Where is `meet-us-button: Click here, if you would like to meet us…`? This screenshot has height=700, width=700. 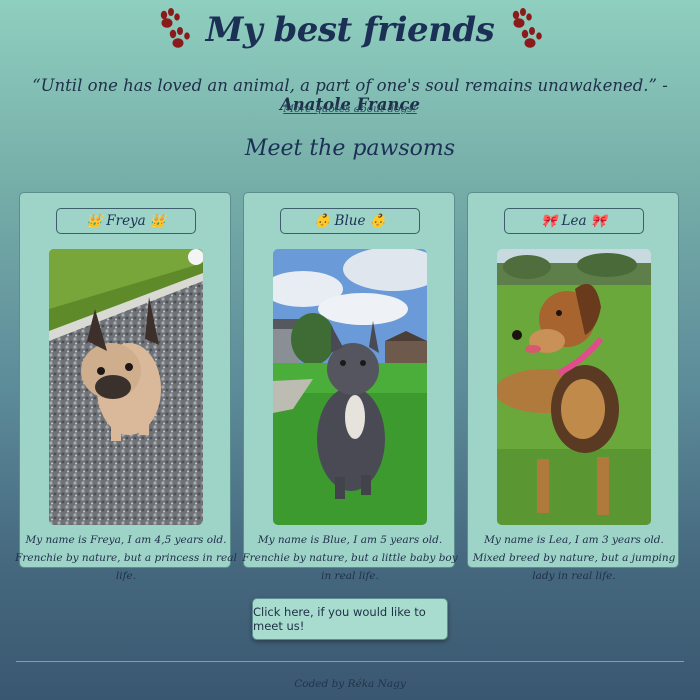
meet-us-button: Click here, if you would like to meet us… is located at coordinates (350, 619).